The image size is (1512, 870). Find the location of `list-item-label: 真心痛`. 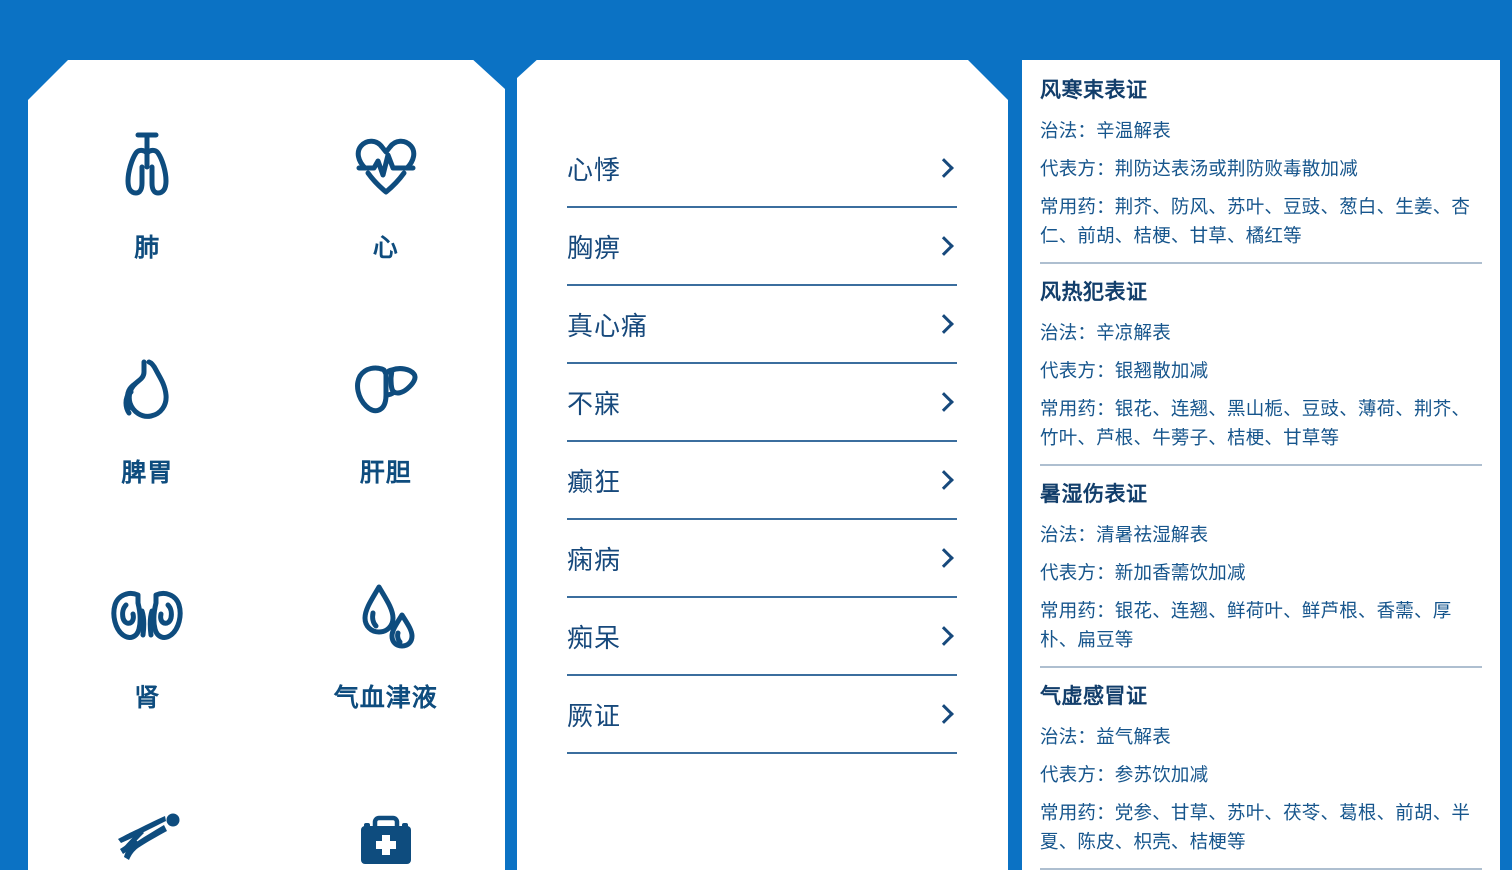

list-item-label: 真心痛 is located at coordinates (608, 325).